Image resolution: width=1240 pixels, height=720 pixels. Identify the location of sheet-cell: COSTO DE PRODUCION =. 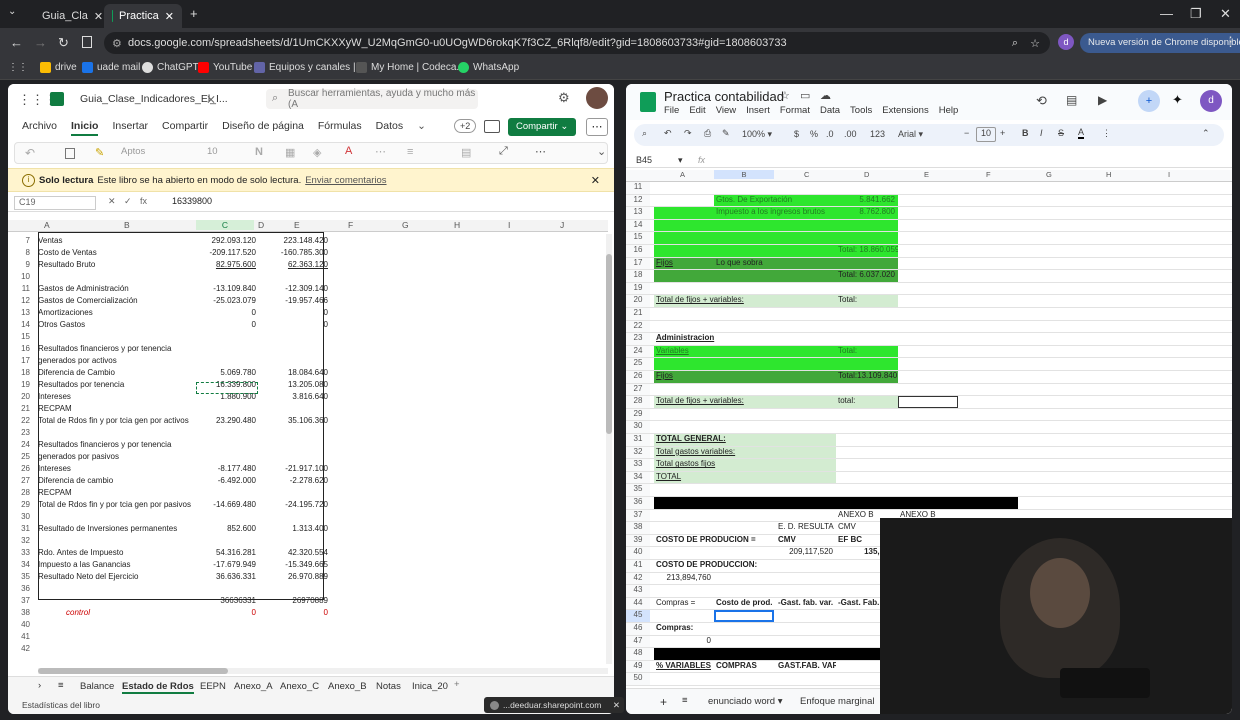
(714, 541).